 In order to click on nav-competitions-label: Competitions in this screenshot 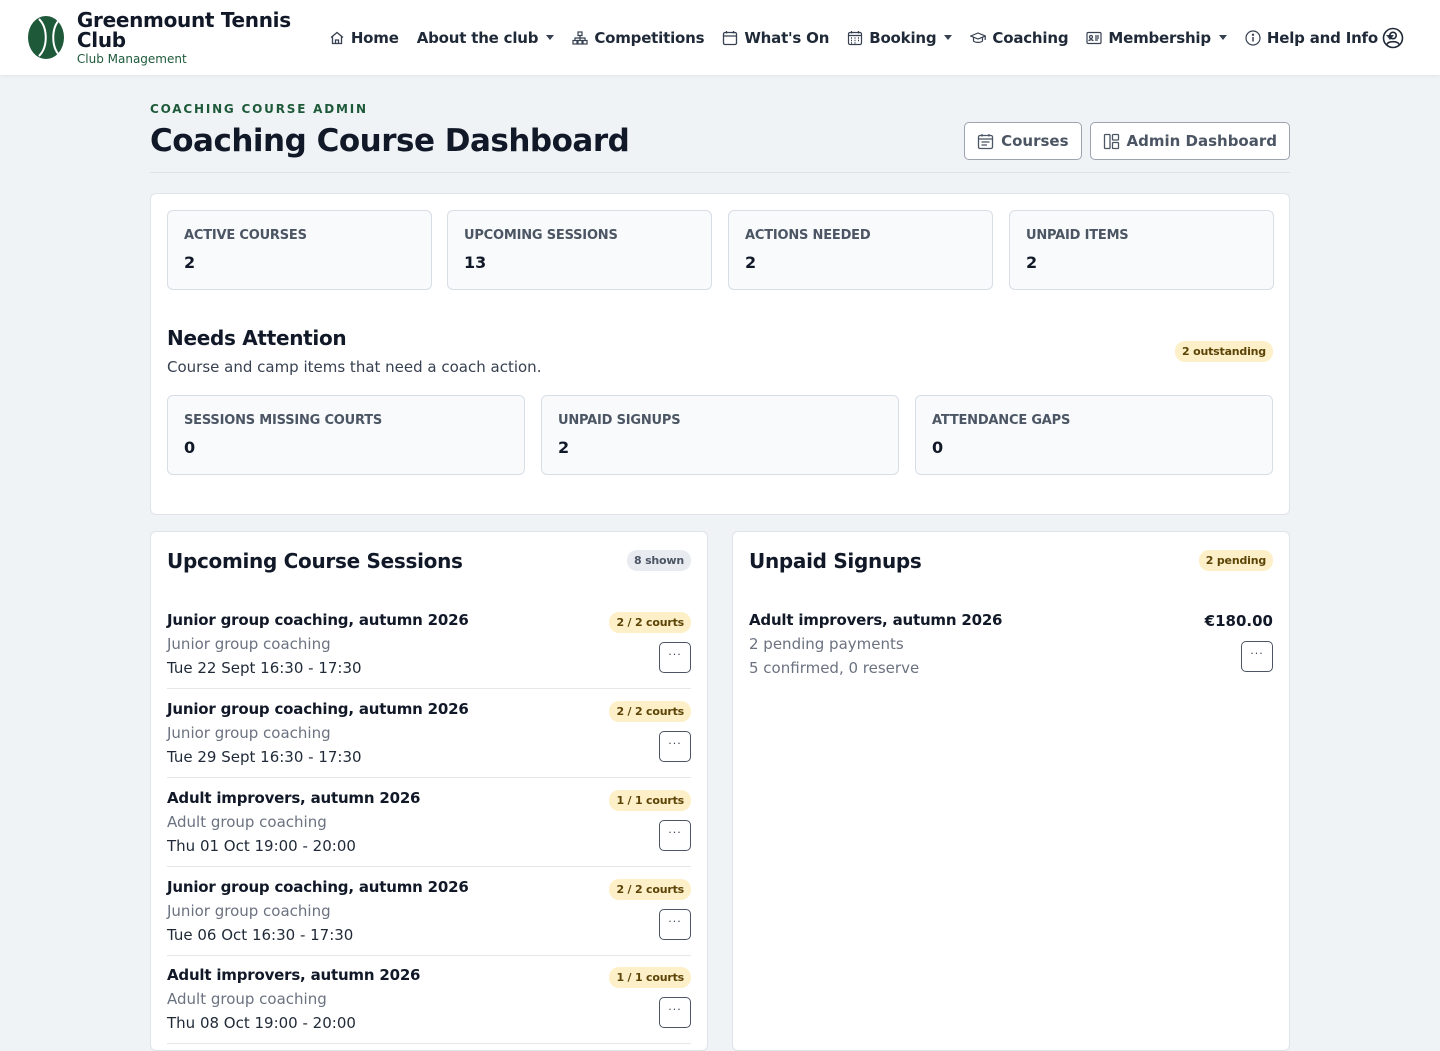, I will do `click(649, 37)`.